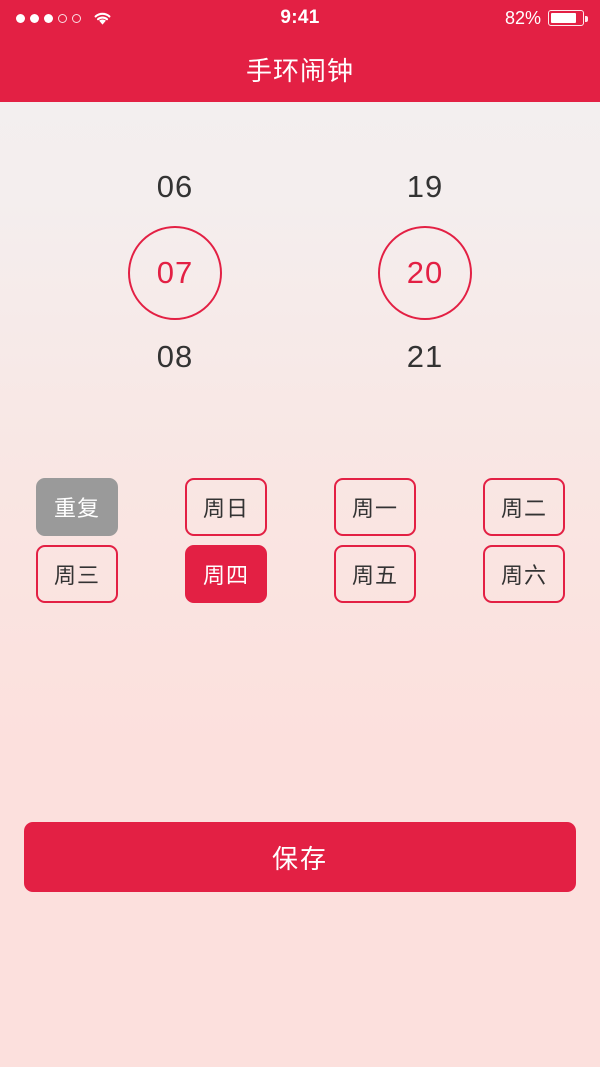  What do you see at coordinates (300, 857) in the screenshot?
I see `save-button: 保存` at bounding box center [300, 857].